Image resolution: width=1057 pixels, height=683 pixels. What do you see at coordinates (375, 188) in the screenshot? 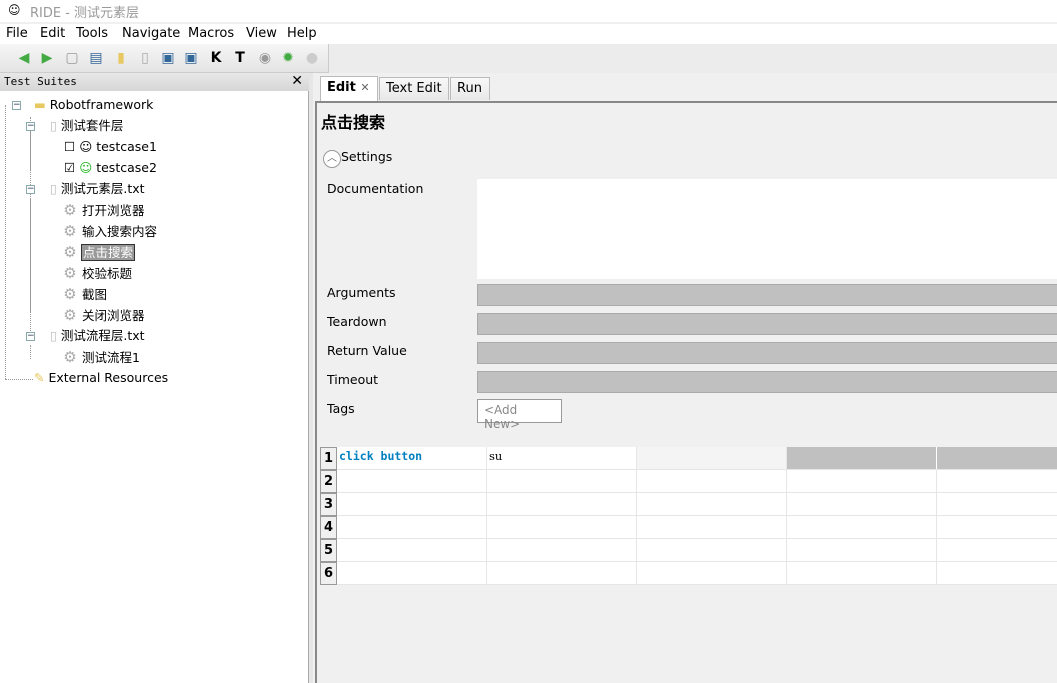
I see `documentation-label: Documentation` at bounding box center [375, 188].